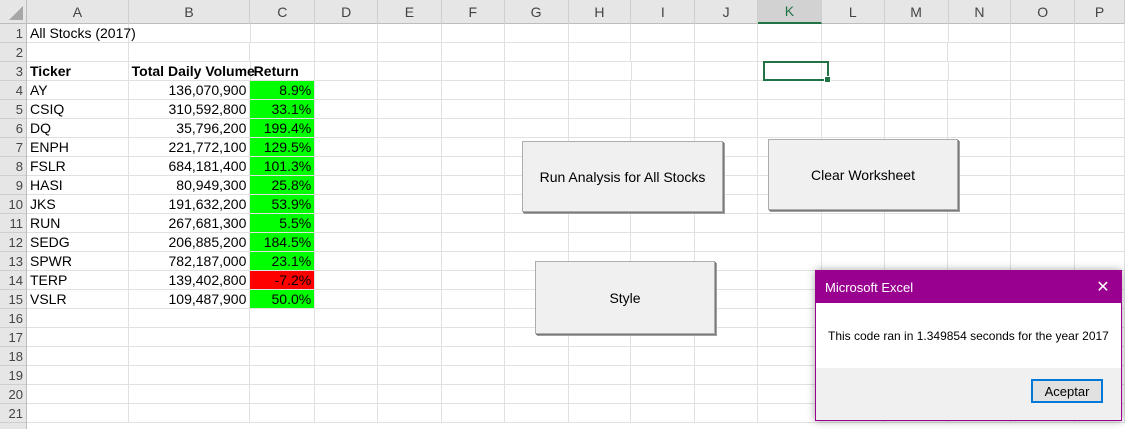  What do you see at coordinates (13, 318) in the screenshot?
I see `row-header-16: 16` at bounding box center [13, 318].